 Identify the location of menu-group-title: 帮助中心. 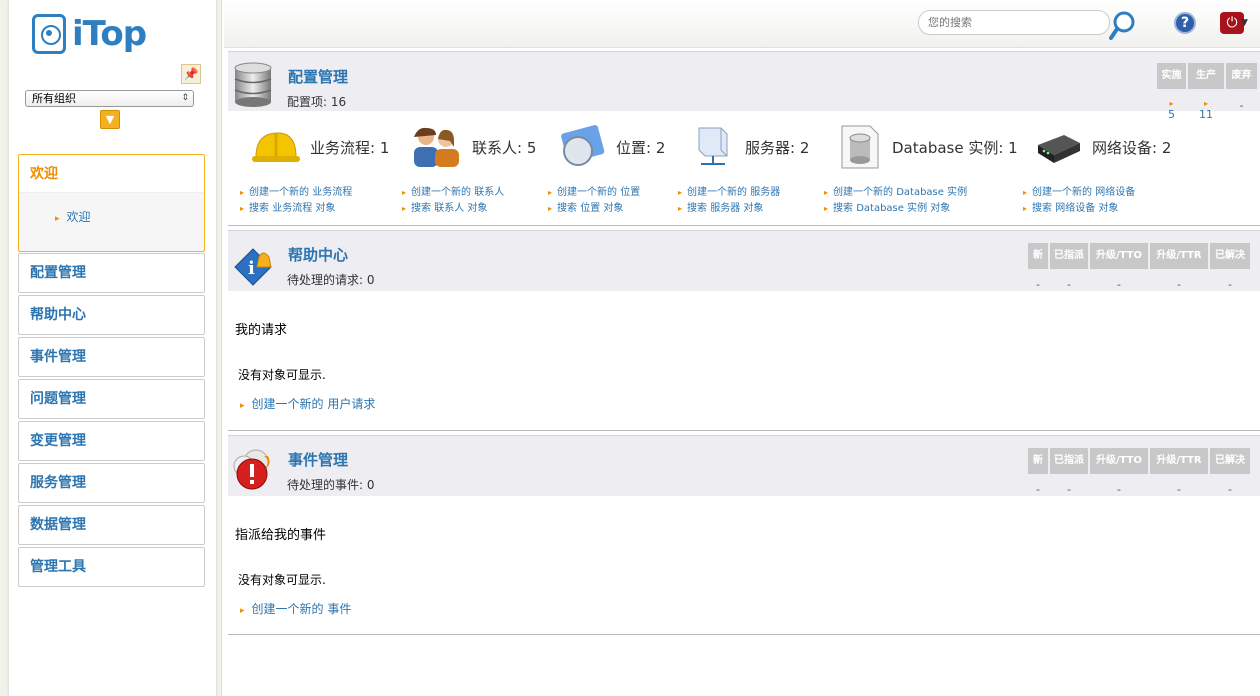
(111, 315).